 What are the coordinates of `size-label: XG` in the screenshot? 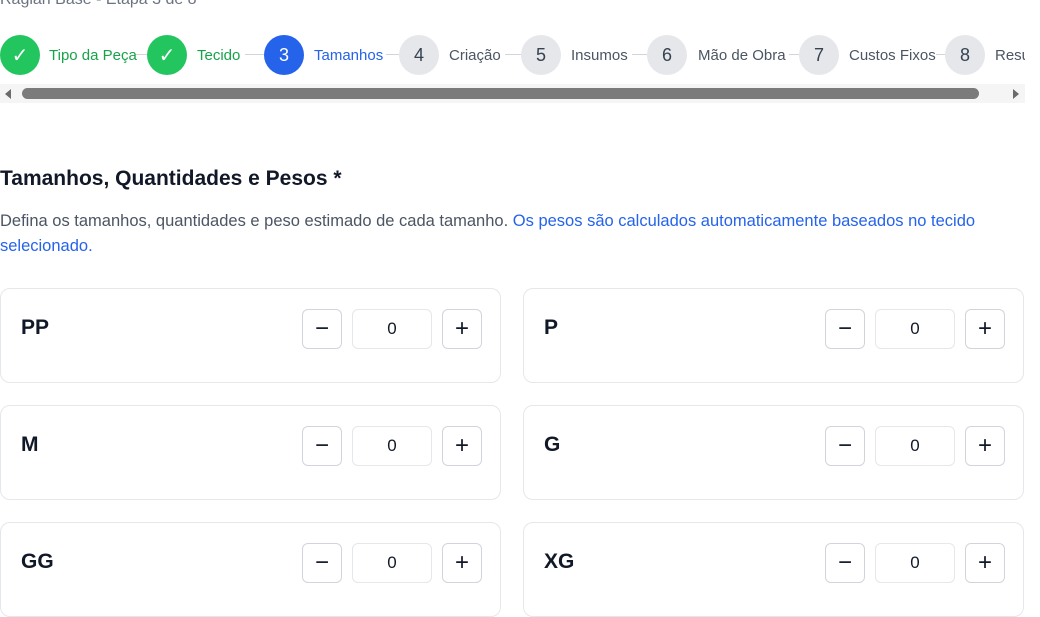 It's located at (559, 561).